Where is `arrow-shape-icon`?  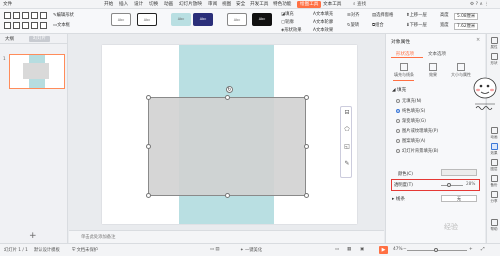 arrow-shape-icon is located at coordinates (16, 15).